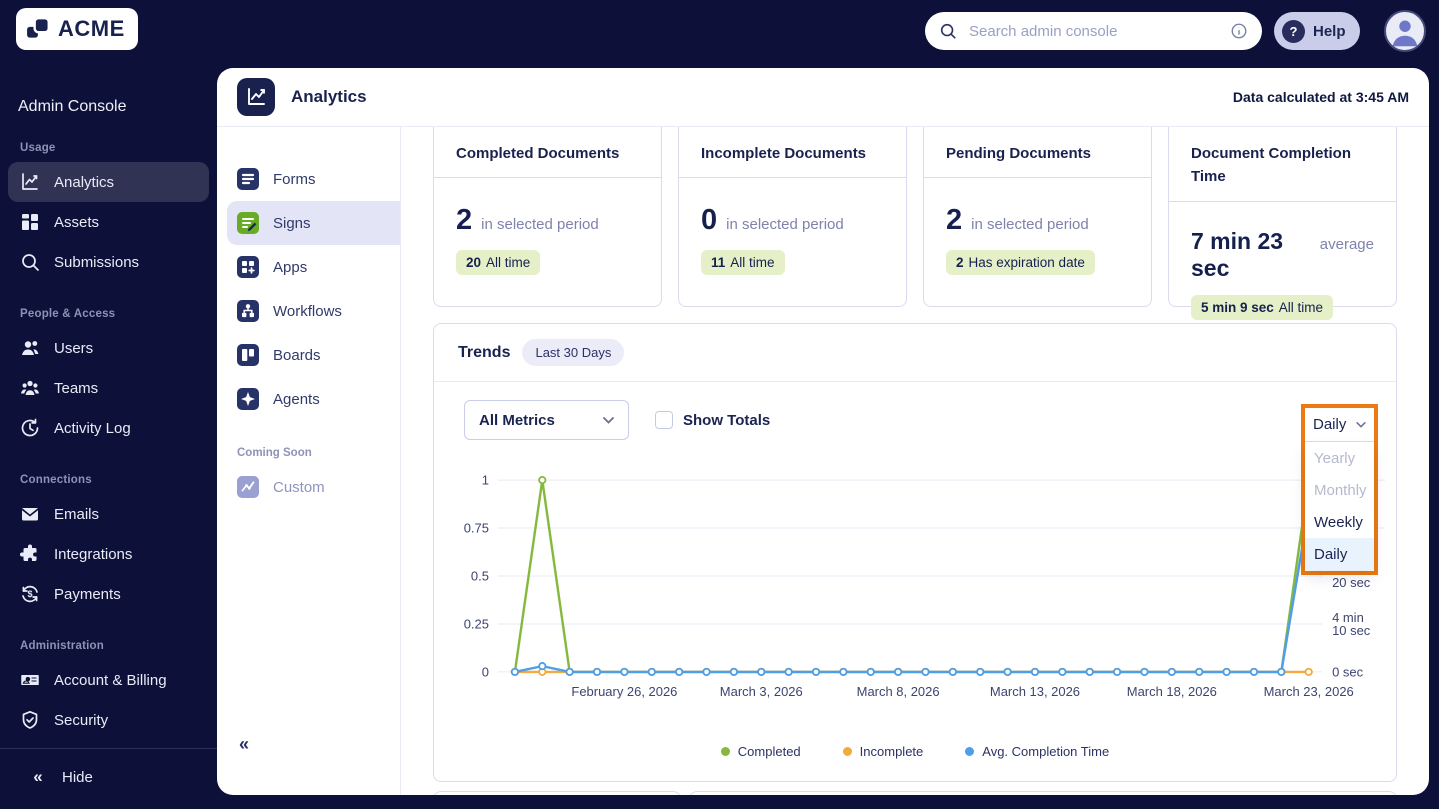 This screenshot has width=1439, height=809. I want to click on sidebar-item-account-billing: Account & Billing, so click(108, 680).